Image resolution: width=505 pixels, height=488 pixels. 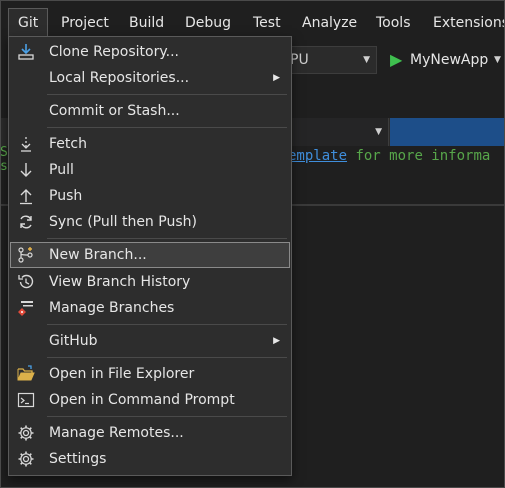 What do you see at coordinates (393, 23) in the screenshot?
I see `menu-tools: Tools` at bounding box center [393, 23].